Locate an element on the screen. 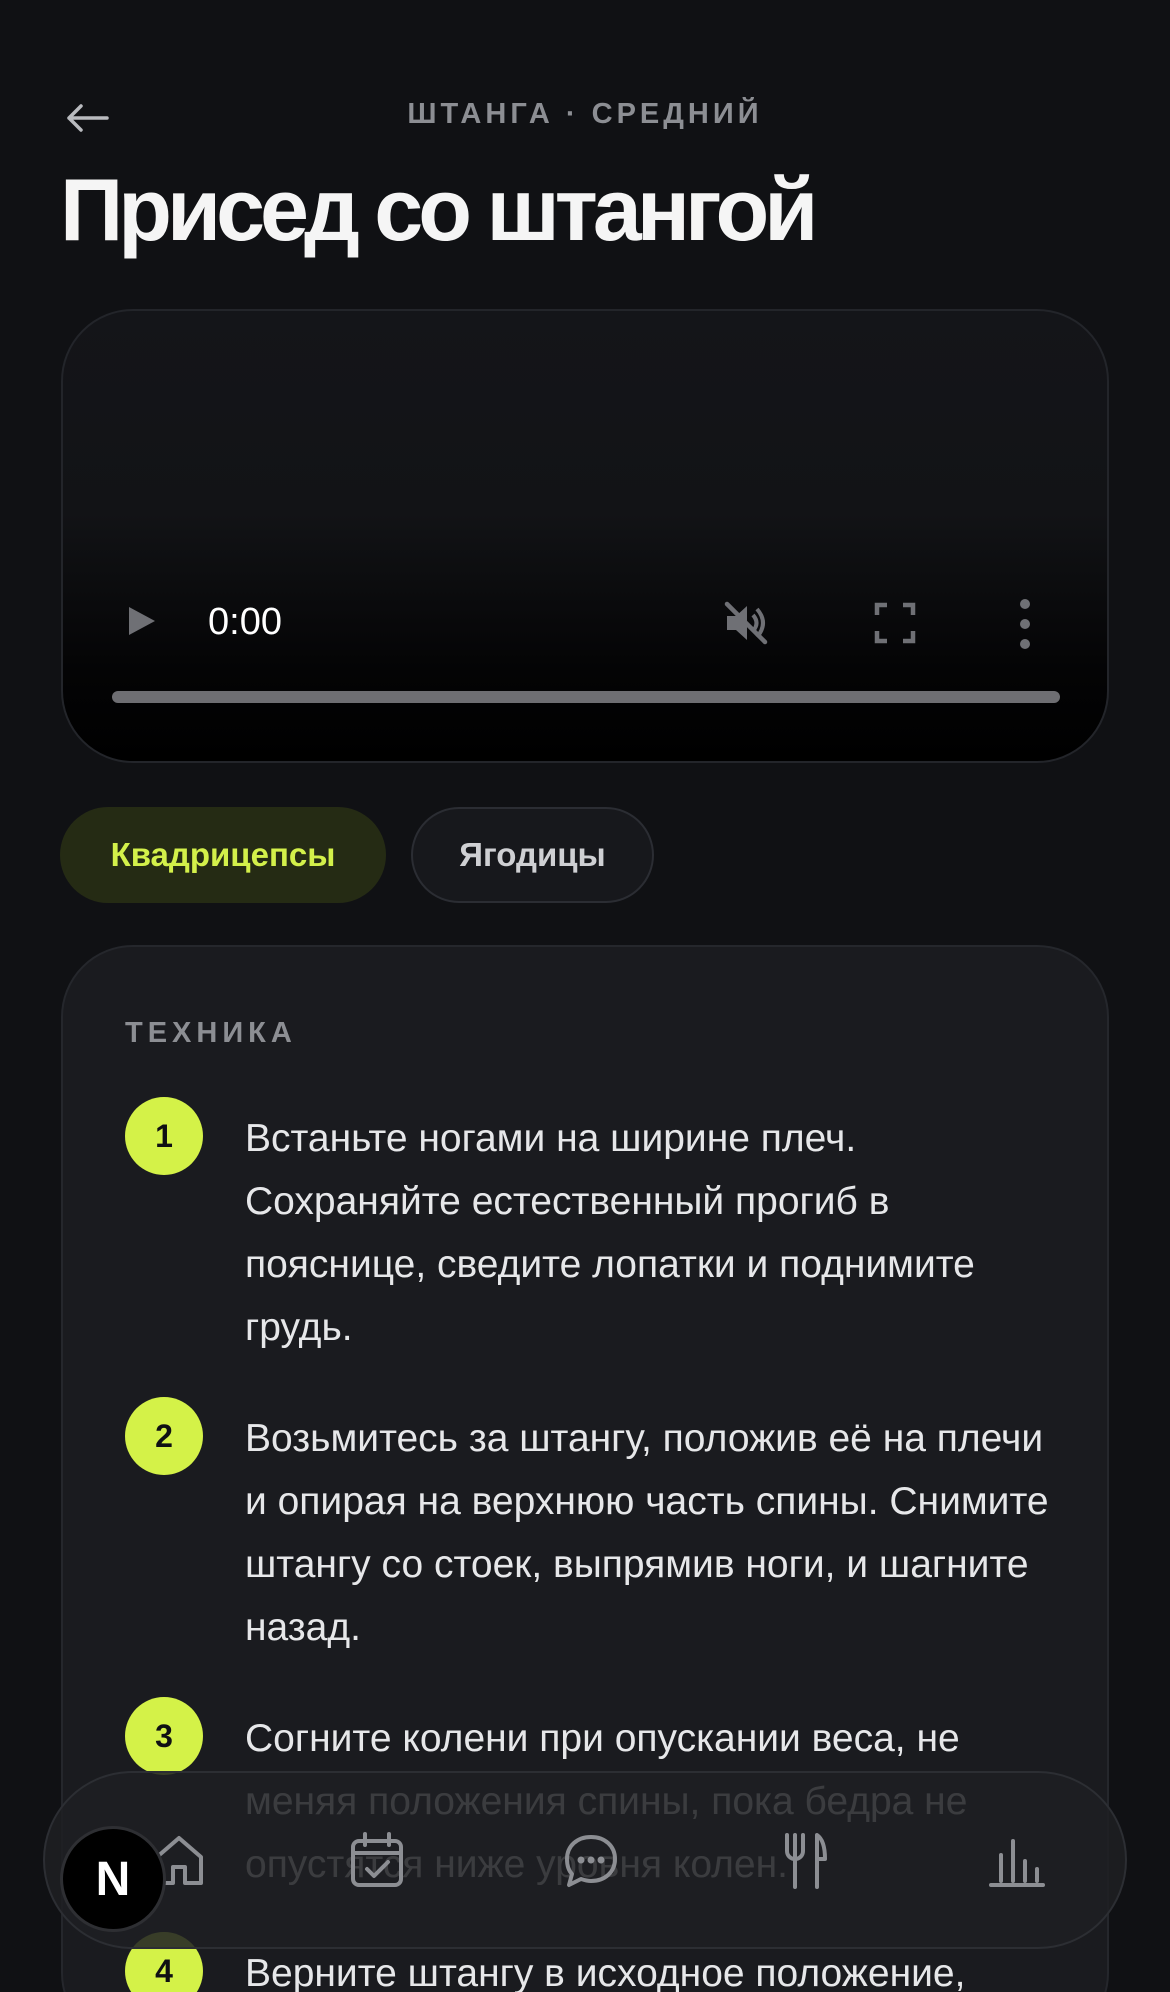  technique-heading: ТЕХНИКА is located at coordinates (211, 1033).